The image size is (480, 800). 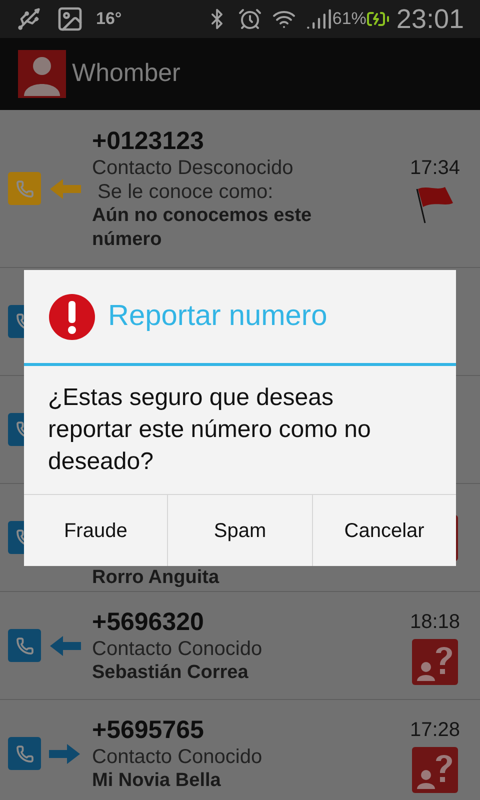 What do you see at coordinates (349, 19) in the screenshot?
I see `battery-percent: 61%` at bounding box center [349, 19].